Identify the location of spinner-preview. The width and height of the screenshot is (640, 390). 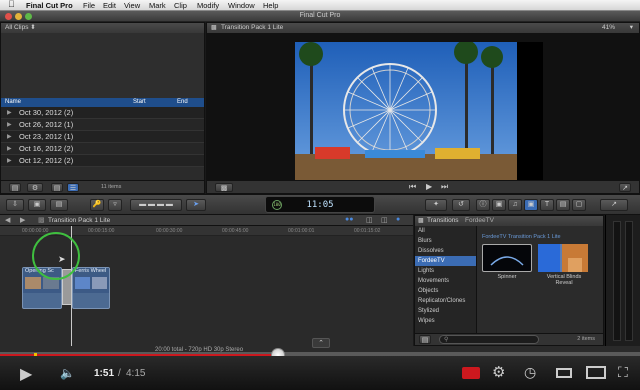
(507, 261).